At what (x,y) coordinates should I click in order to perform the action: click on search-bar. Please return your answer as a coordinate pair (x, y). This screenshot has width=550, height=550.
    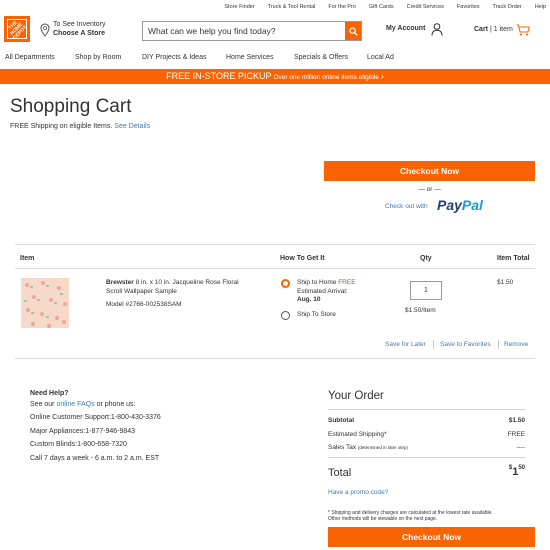
    Looking at the image, I should click on (252, 31).